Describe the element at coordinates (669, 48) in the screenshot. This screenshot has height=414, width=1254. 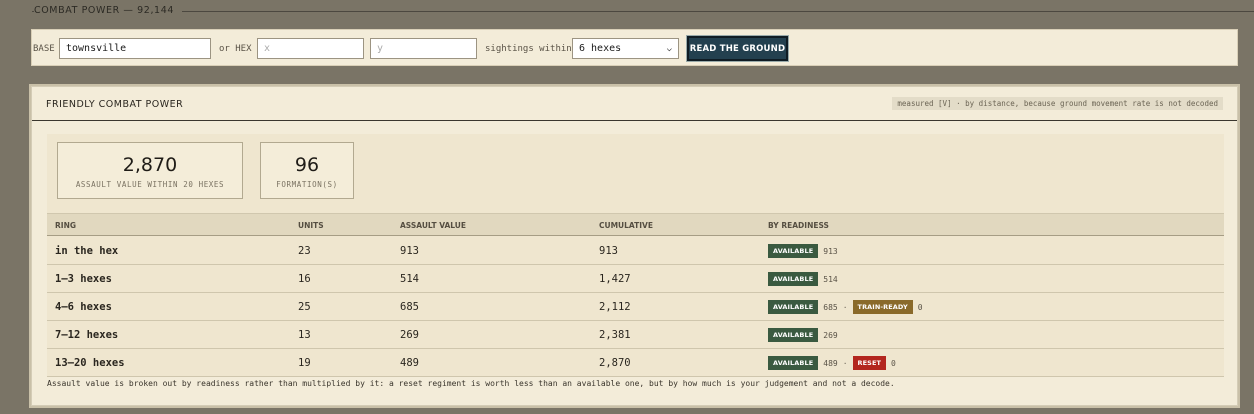
I see `chevron-down-icon: ⌵` at that location.